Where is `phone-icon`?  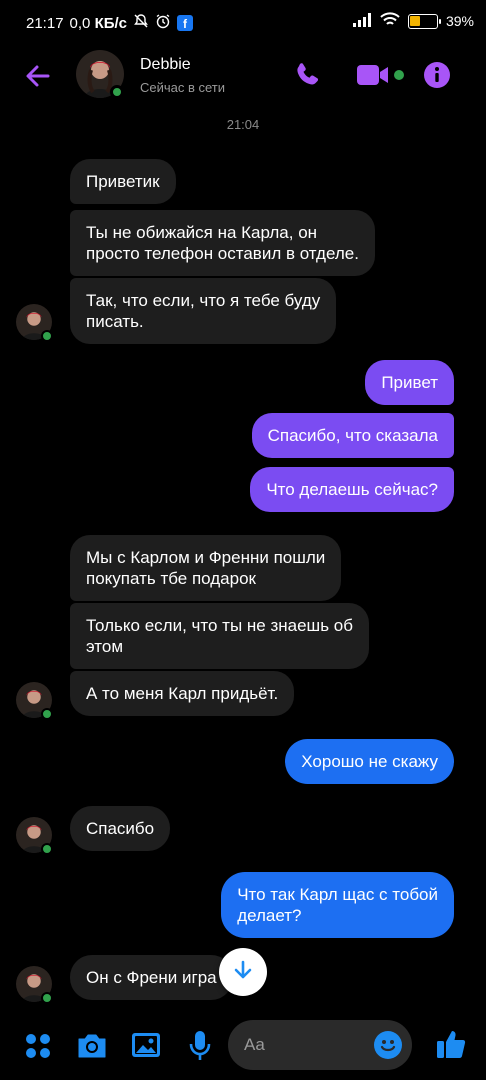
phone-icon is located at coordinates (307, 77).